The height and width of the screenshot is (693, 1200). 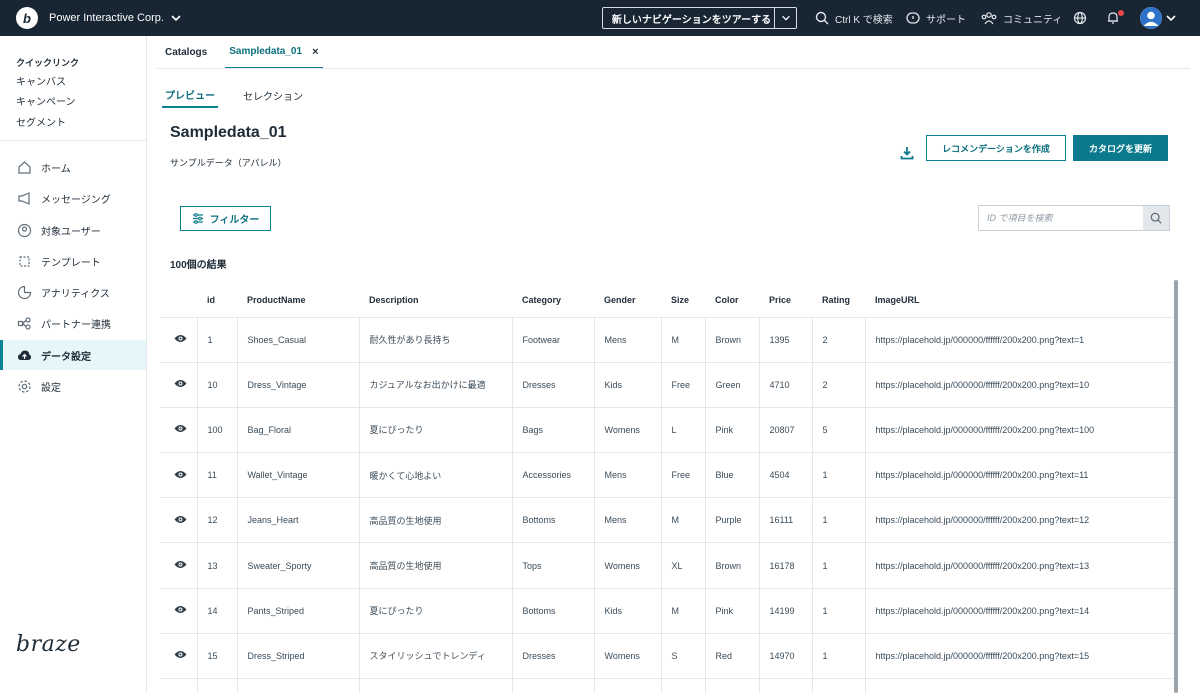 I want to click on column-header: Gender, so click(x=627, y=300).